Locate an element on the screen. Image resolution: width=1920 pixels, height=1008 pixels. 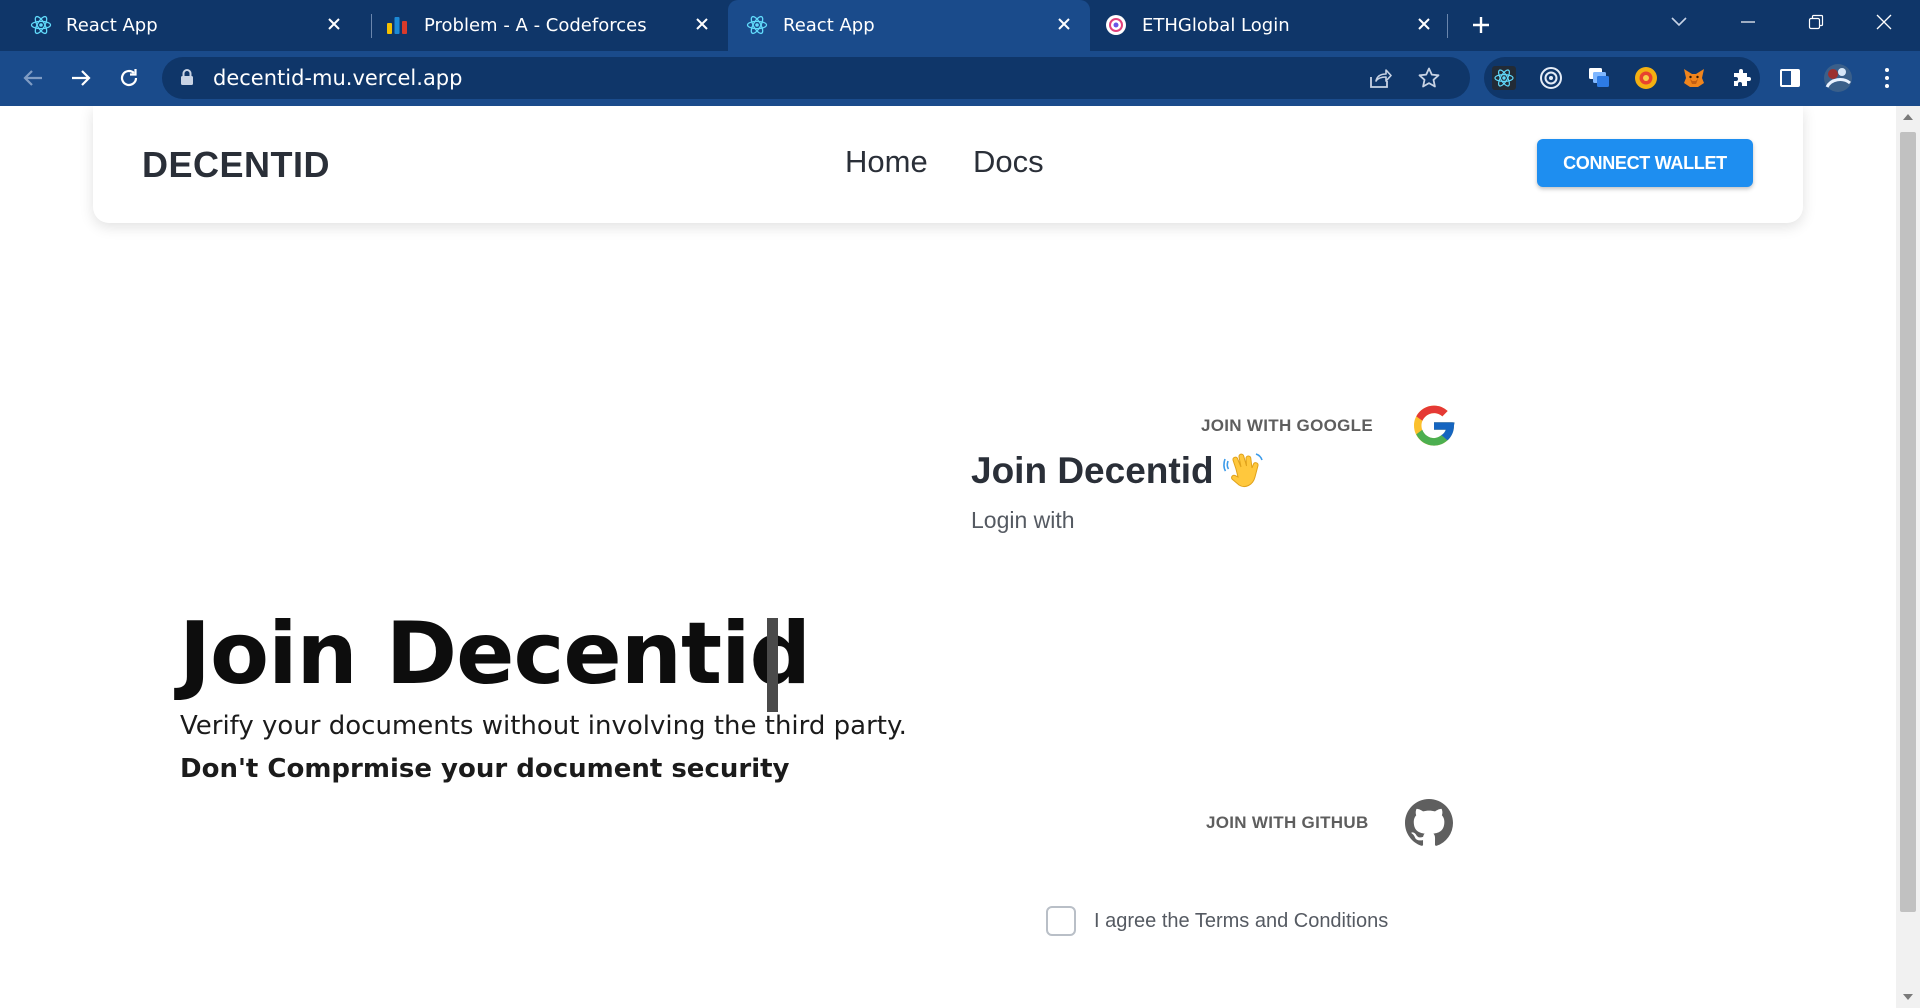
more-vert-icon is located at coordinates (1887, 78).